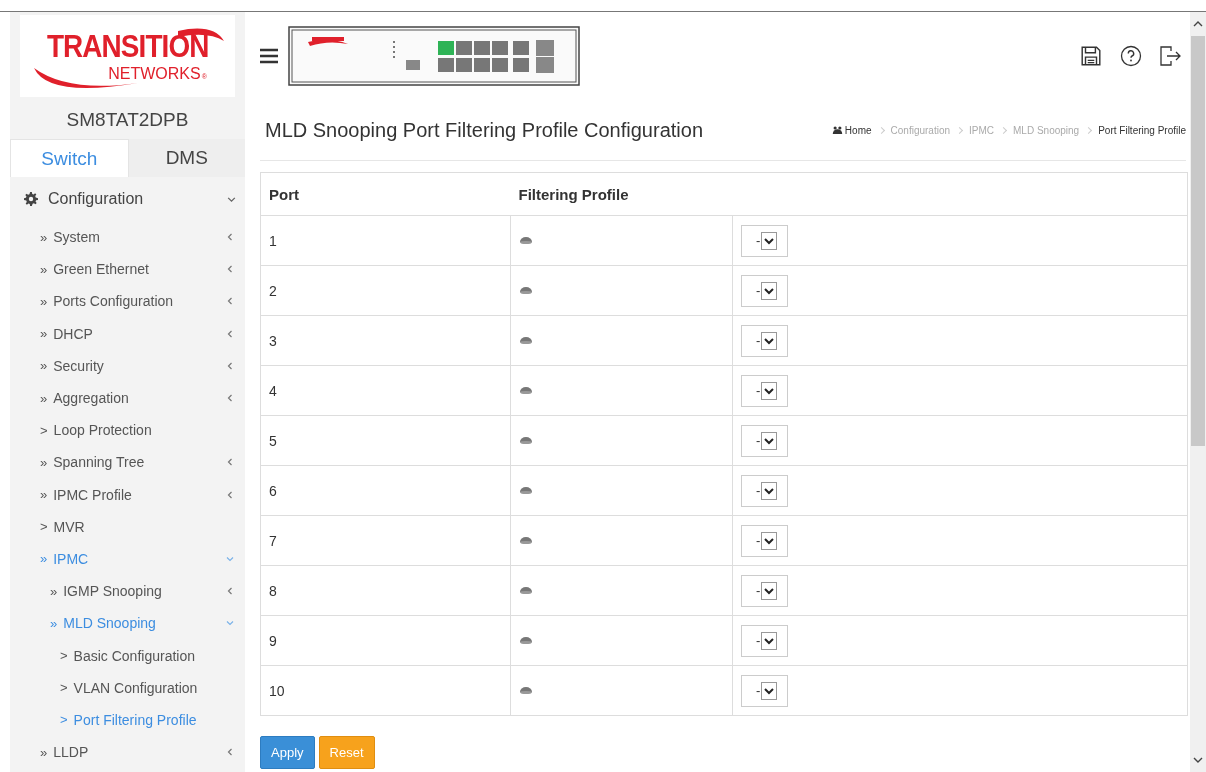 The image size is (1206, 772). I want to click on port-number: 6, so click(273, 490).